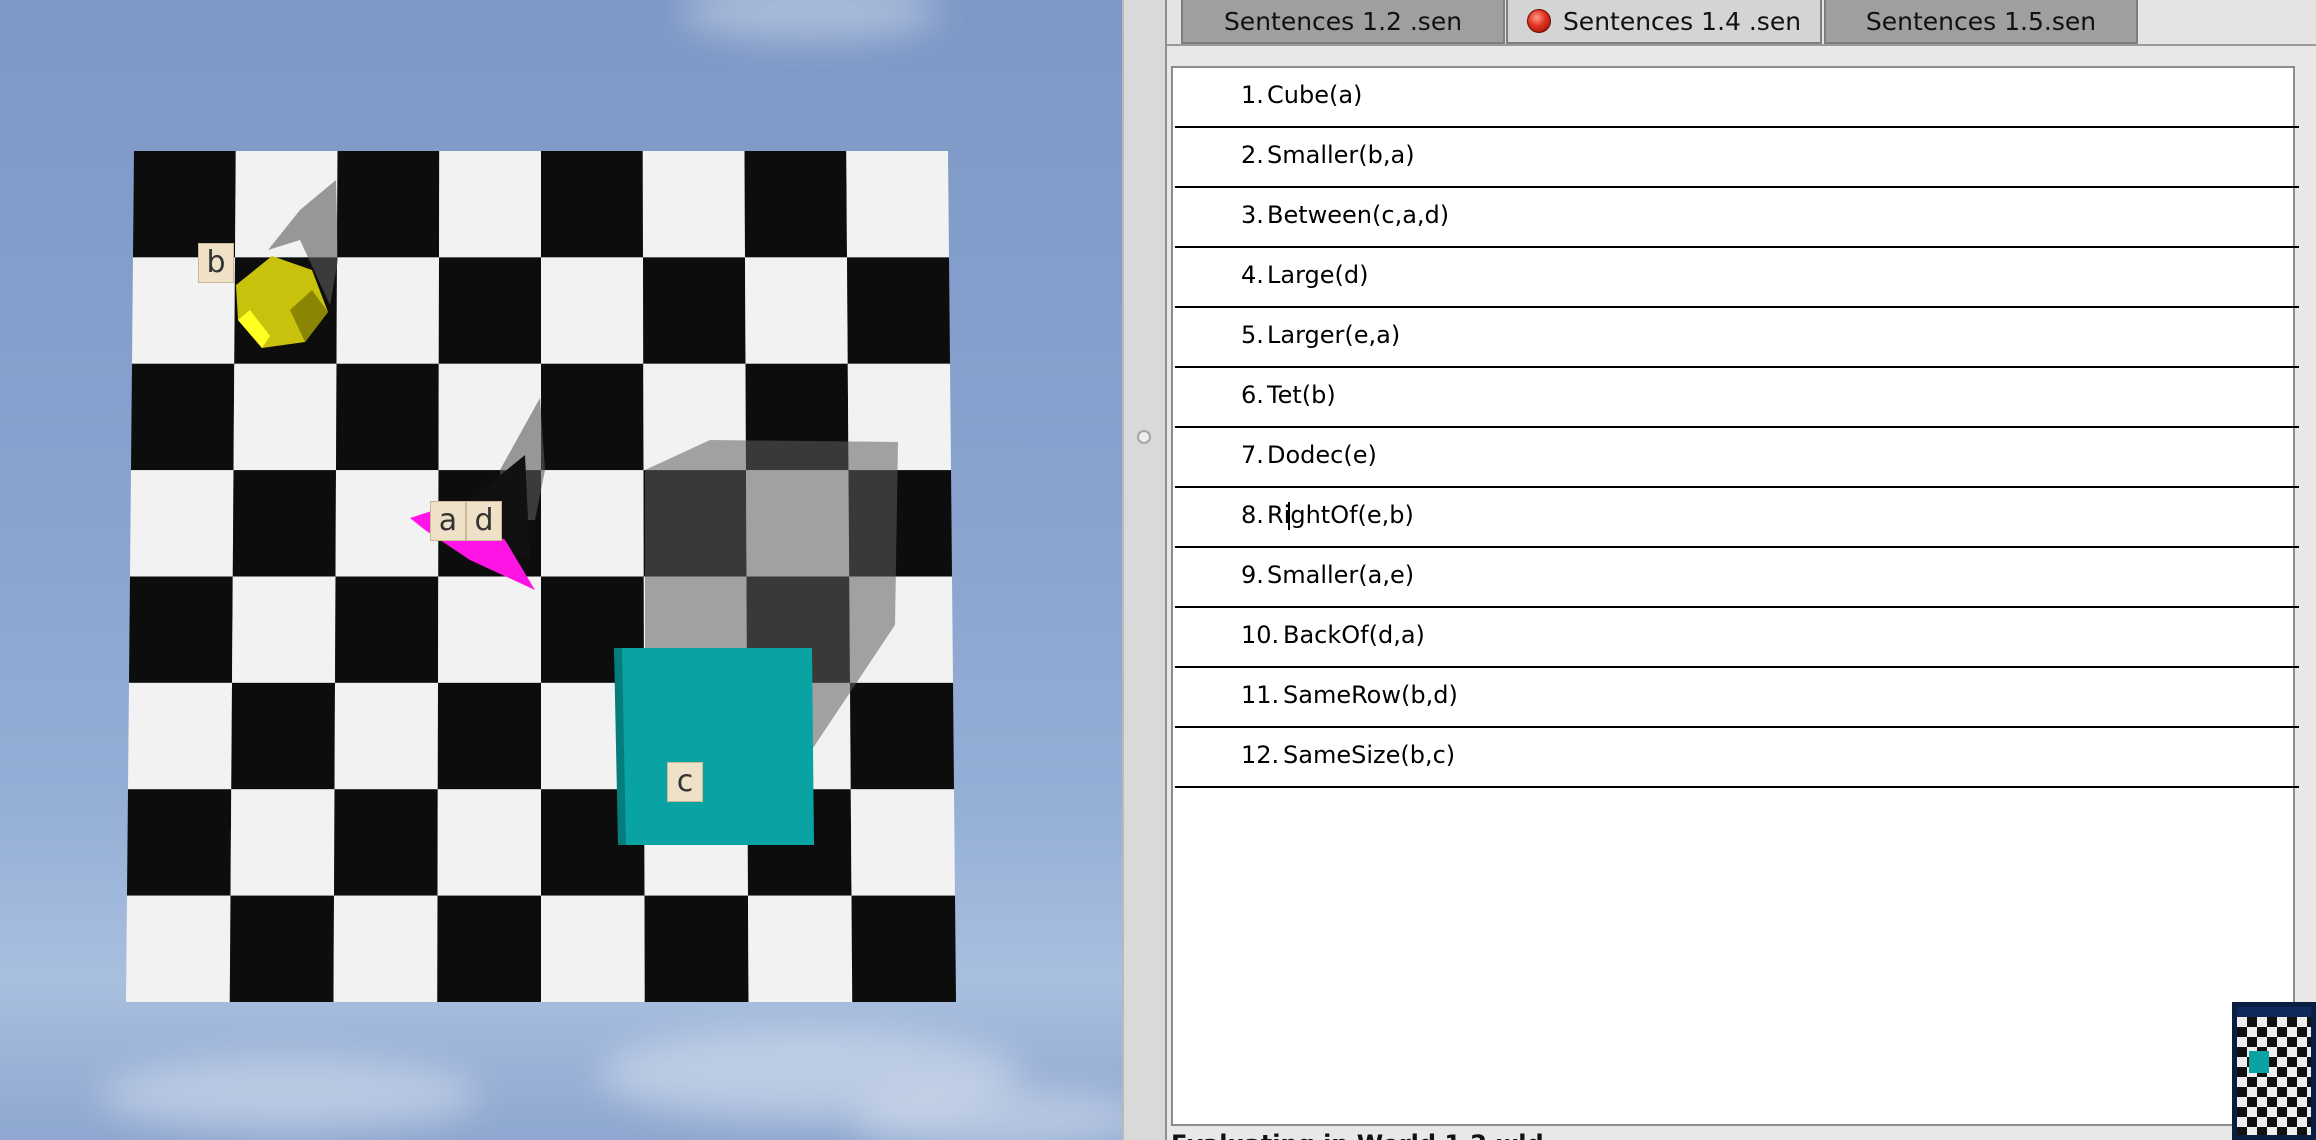 This screenshot has width=2316, height=1140. Describe the element at coordinates (1144, 437) in the screenshot. I see `grip-icon` at that location.